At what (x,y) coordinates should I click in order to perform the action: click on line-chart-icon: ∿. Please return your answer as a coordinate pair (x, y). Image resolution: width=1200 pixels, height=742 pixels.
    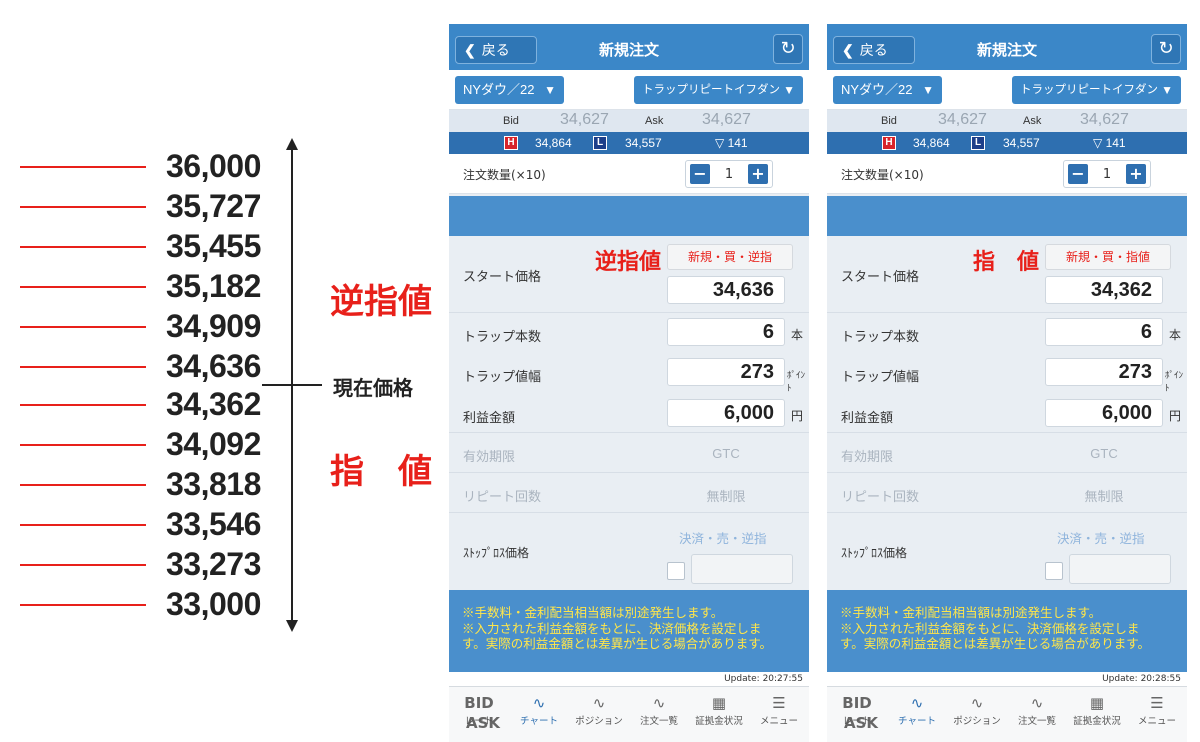
    Looking at the image, I should click on (539, 703).